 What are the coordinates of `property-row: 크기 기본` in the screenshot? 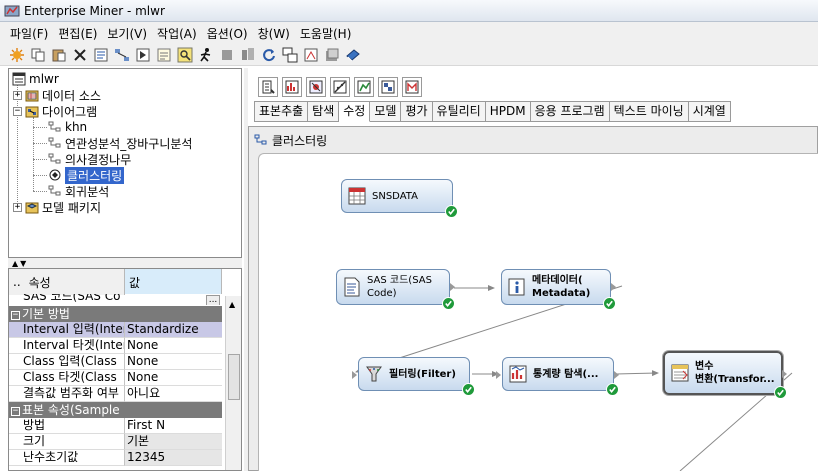 It's located at (115, 442).